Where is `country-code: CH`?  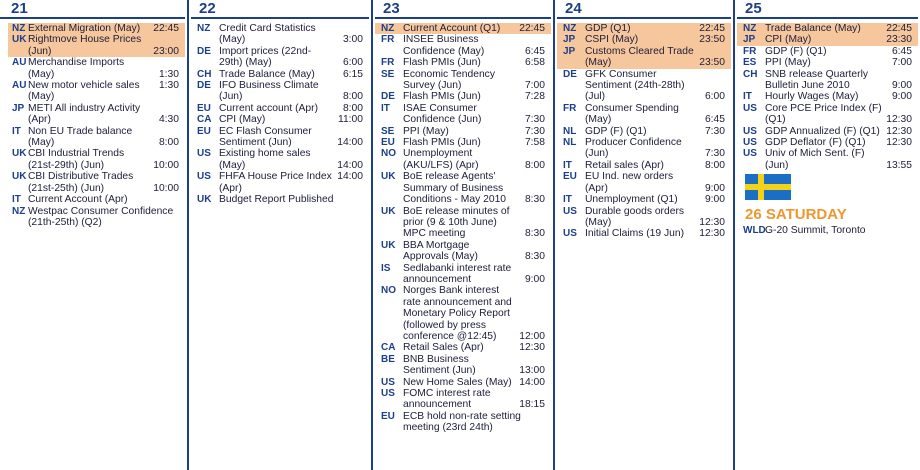
country-code: CH is located at coordinates (204, 74).